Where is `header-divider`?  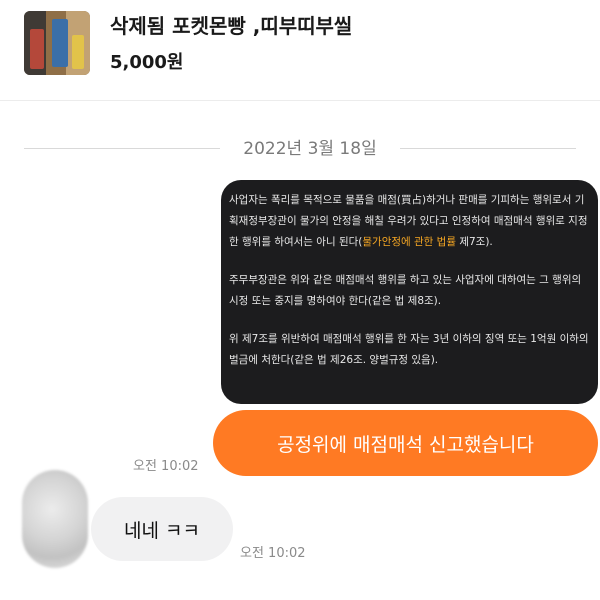 header-divider is located at coordinates (300, 100).